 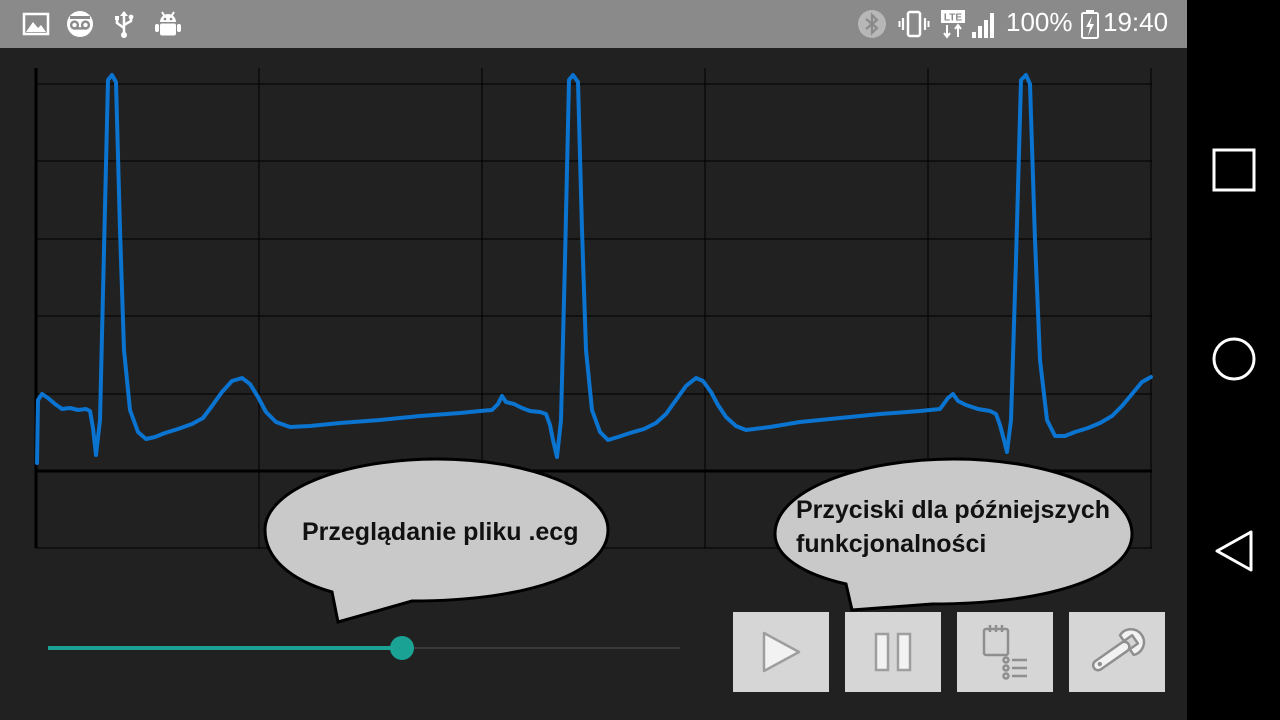 I want to click on settings-button, so click(x=1117, y=652).